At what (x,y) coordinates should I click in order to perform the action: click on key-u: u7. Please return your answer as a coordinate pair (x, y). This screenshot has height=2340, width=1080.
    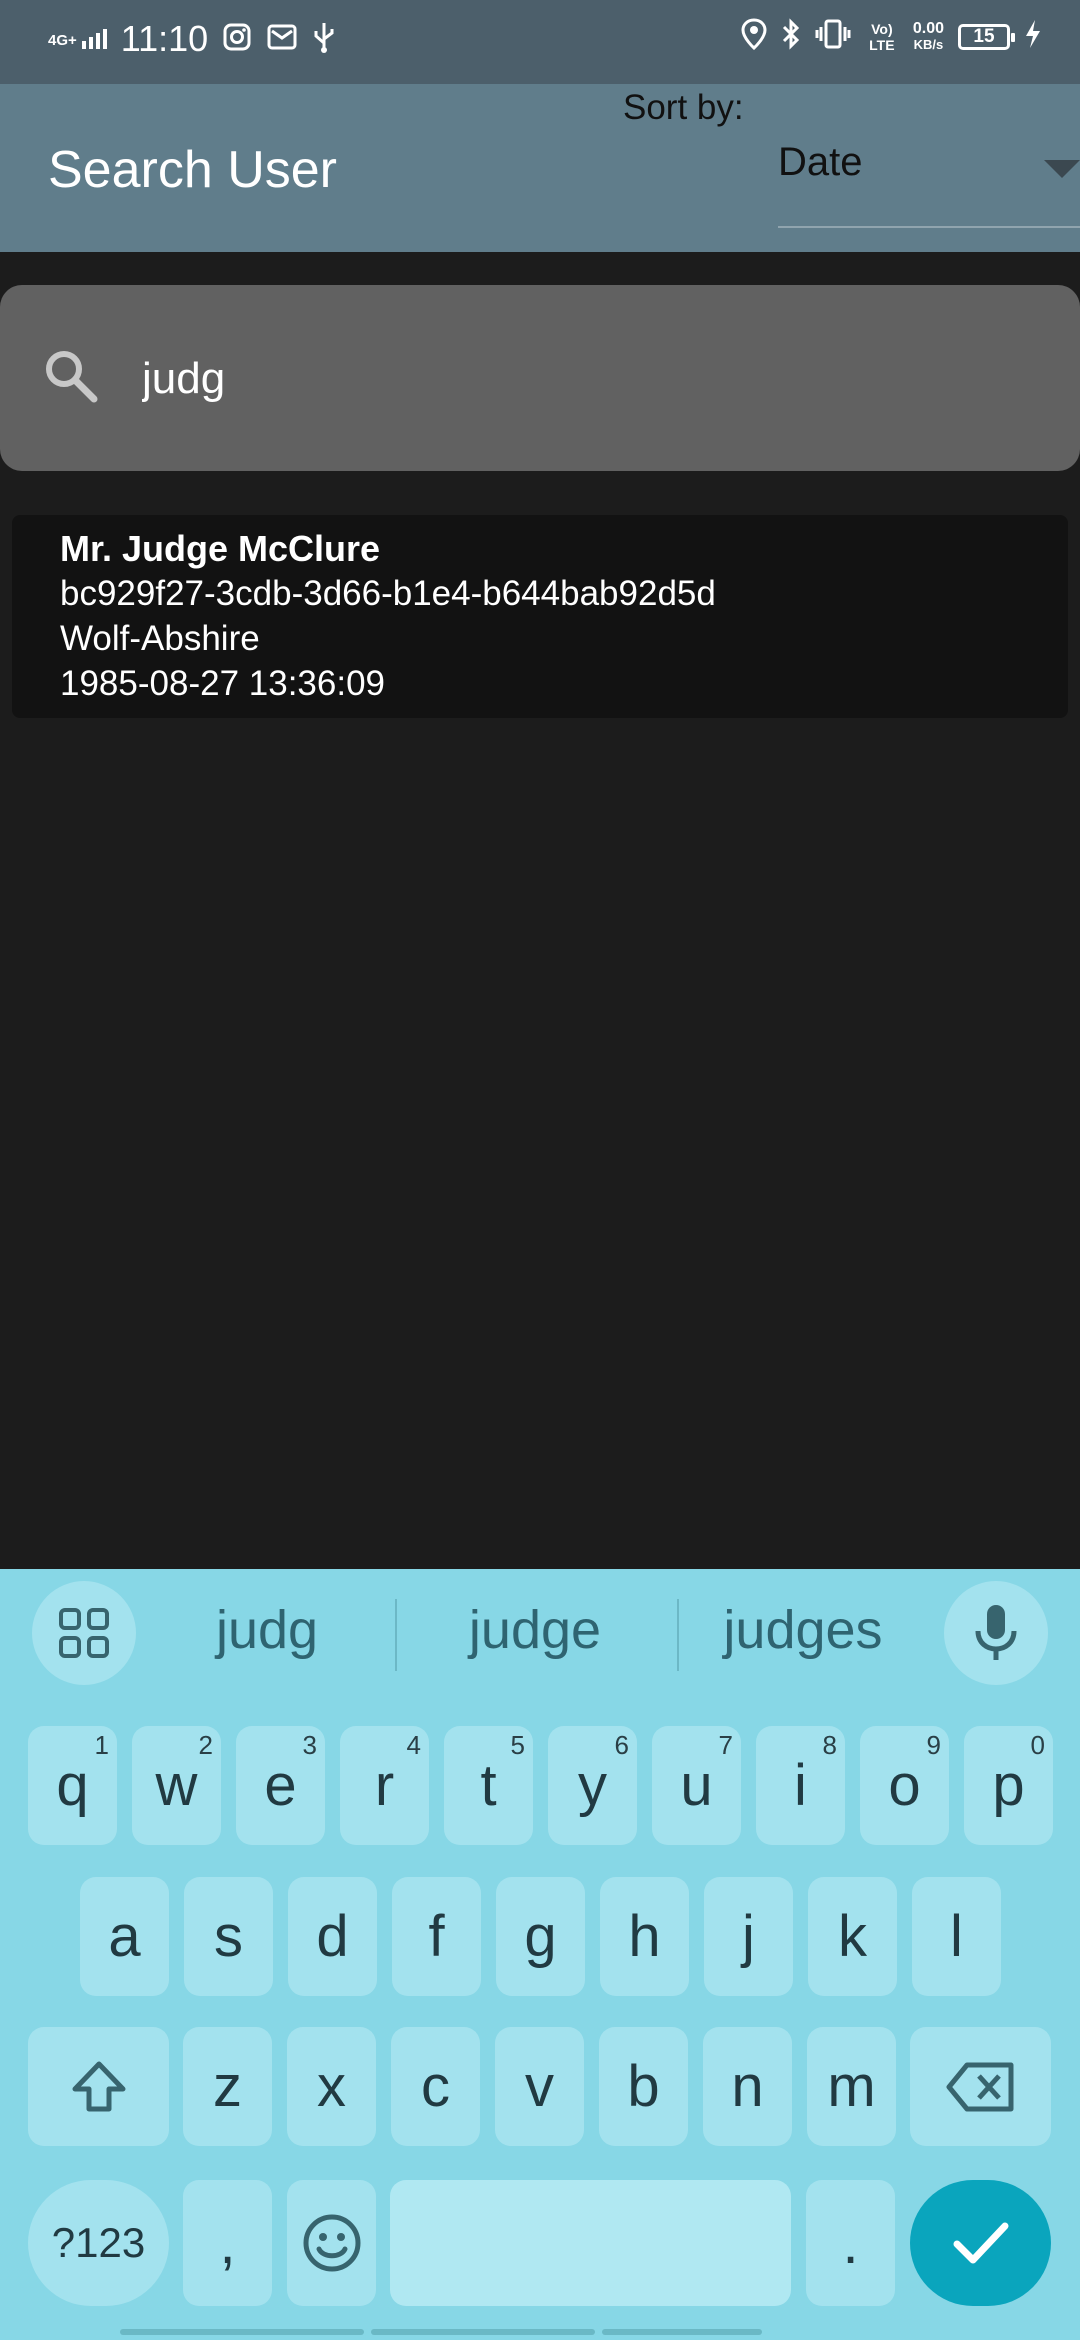
    Looking at the image, I should click on (696, 1785).